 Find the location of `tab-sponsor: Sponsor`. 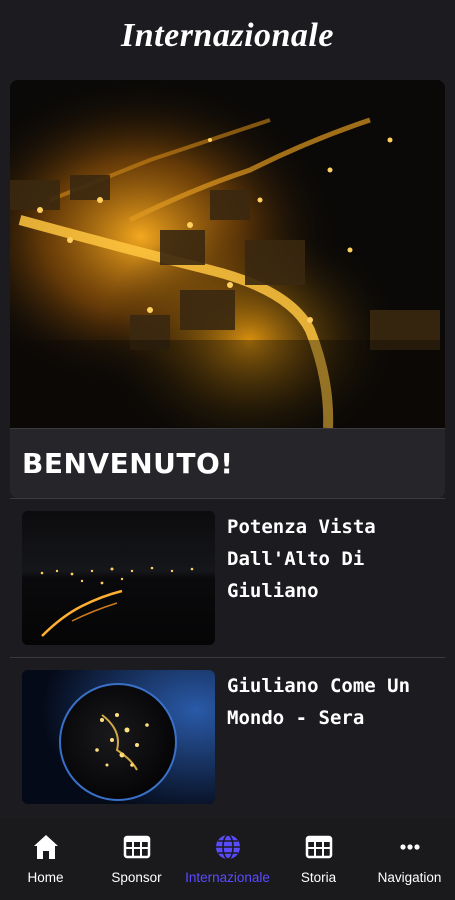

tab-sponsor: Sponsor is located at coordinates (136, 859).